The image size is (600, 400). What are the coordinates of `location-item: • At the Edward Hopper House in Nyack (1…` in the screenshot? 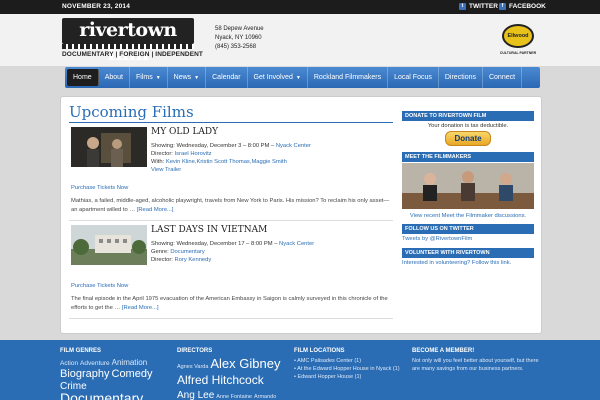 It's located at (350, 369).